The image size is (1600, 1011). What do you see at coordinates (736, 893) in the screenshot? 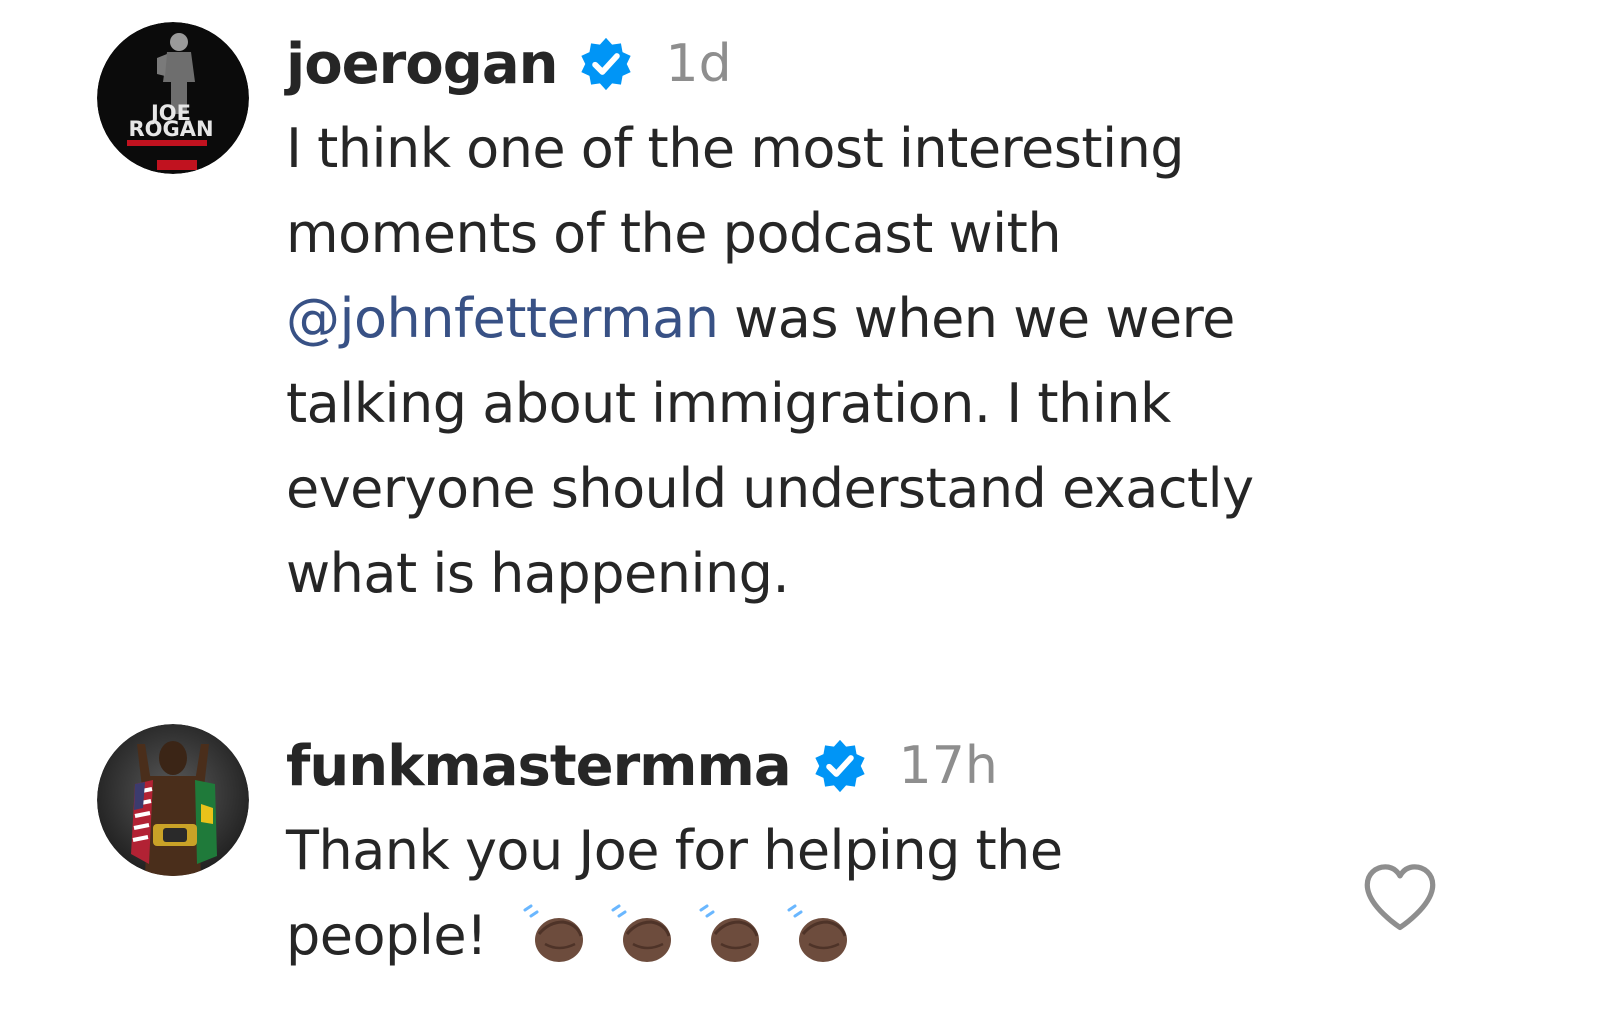
I see `comment-text: Thank you Joe for helping the people!` at bounding box center [736, 893].